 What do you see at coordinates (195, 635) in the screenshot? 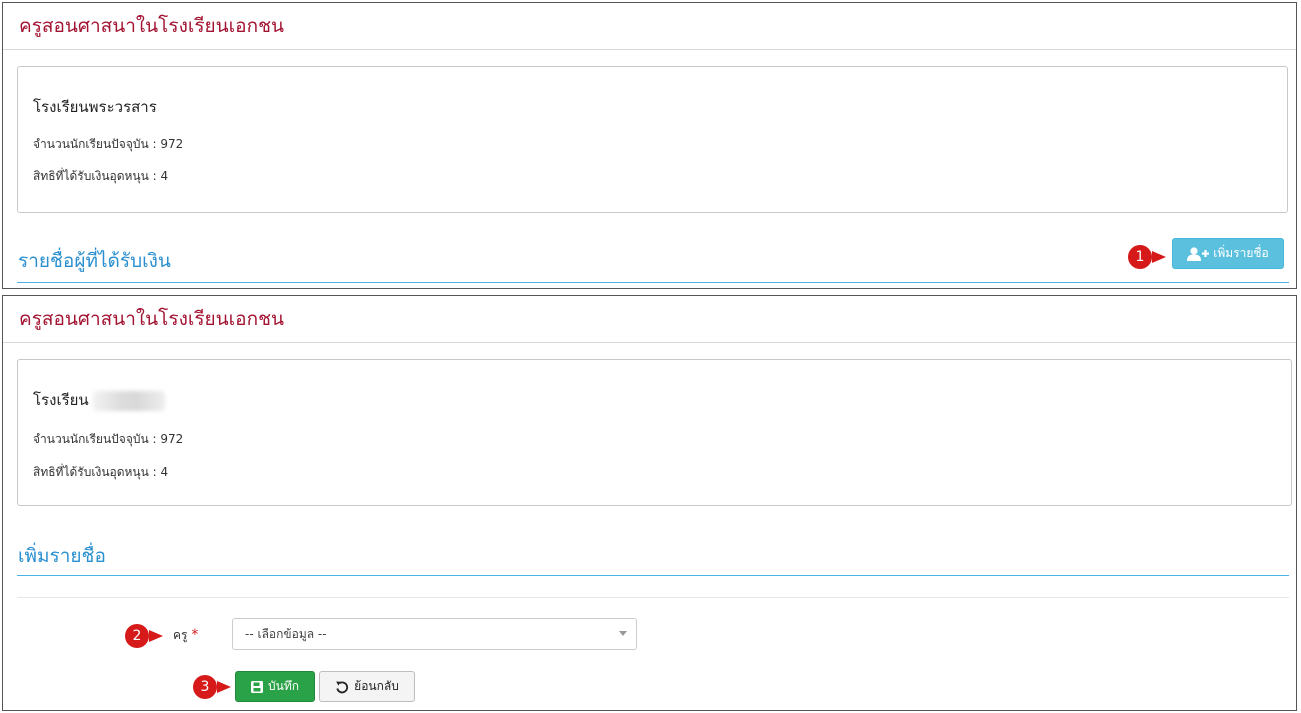
I see `required-mark: *` at bounding box center [195, 635].